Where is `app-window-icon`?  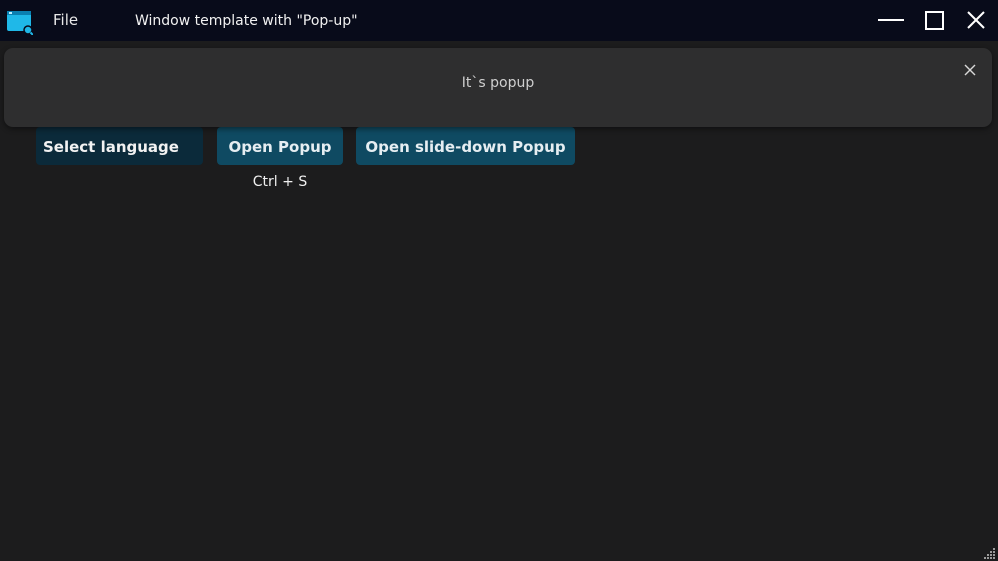
app-window-icon is located at coordinates (20, 22).